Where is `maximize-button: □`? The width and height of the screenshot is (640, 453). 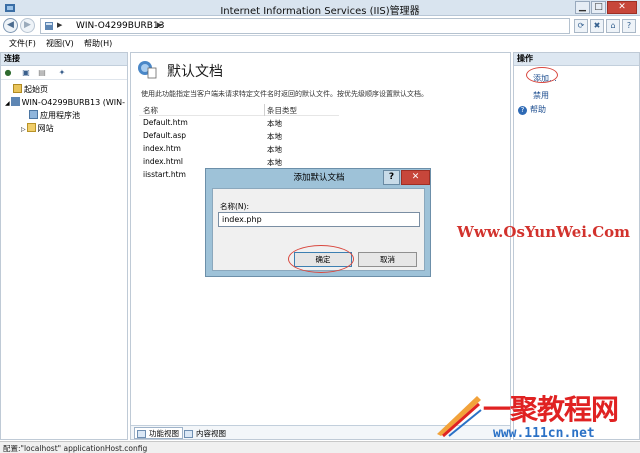
maximize-button: □ is located at coordinates (598, 7).